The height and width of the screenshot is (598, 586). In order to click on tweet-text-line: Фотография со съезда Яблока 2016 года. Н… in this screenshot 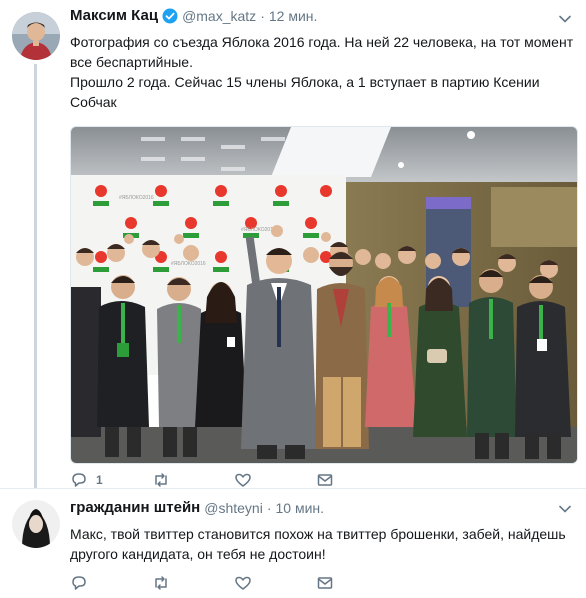, I will do `click(322, 52)`.